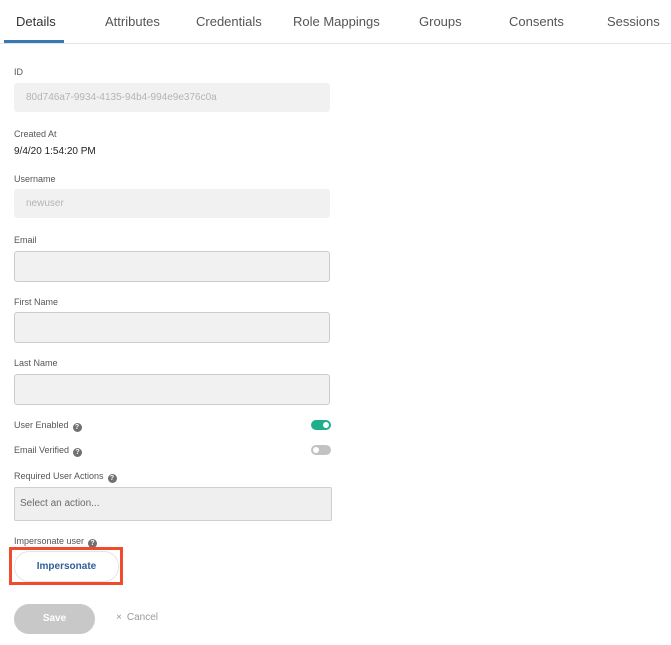  Describe the element at coordinates (142, 617) in the screenshot. I see `cancel-label: Cancel` at that location.